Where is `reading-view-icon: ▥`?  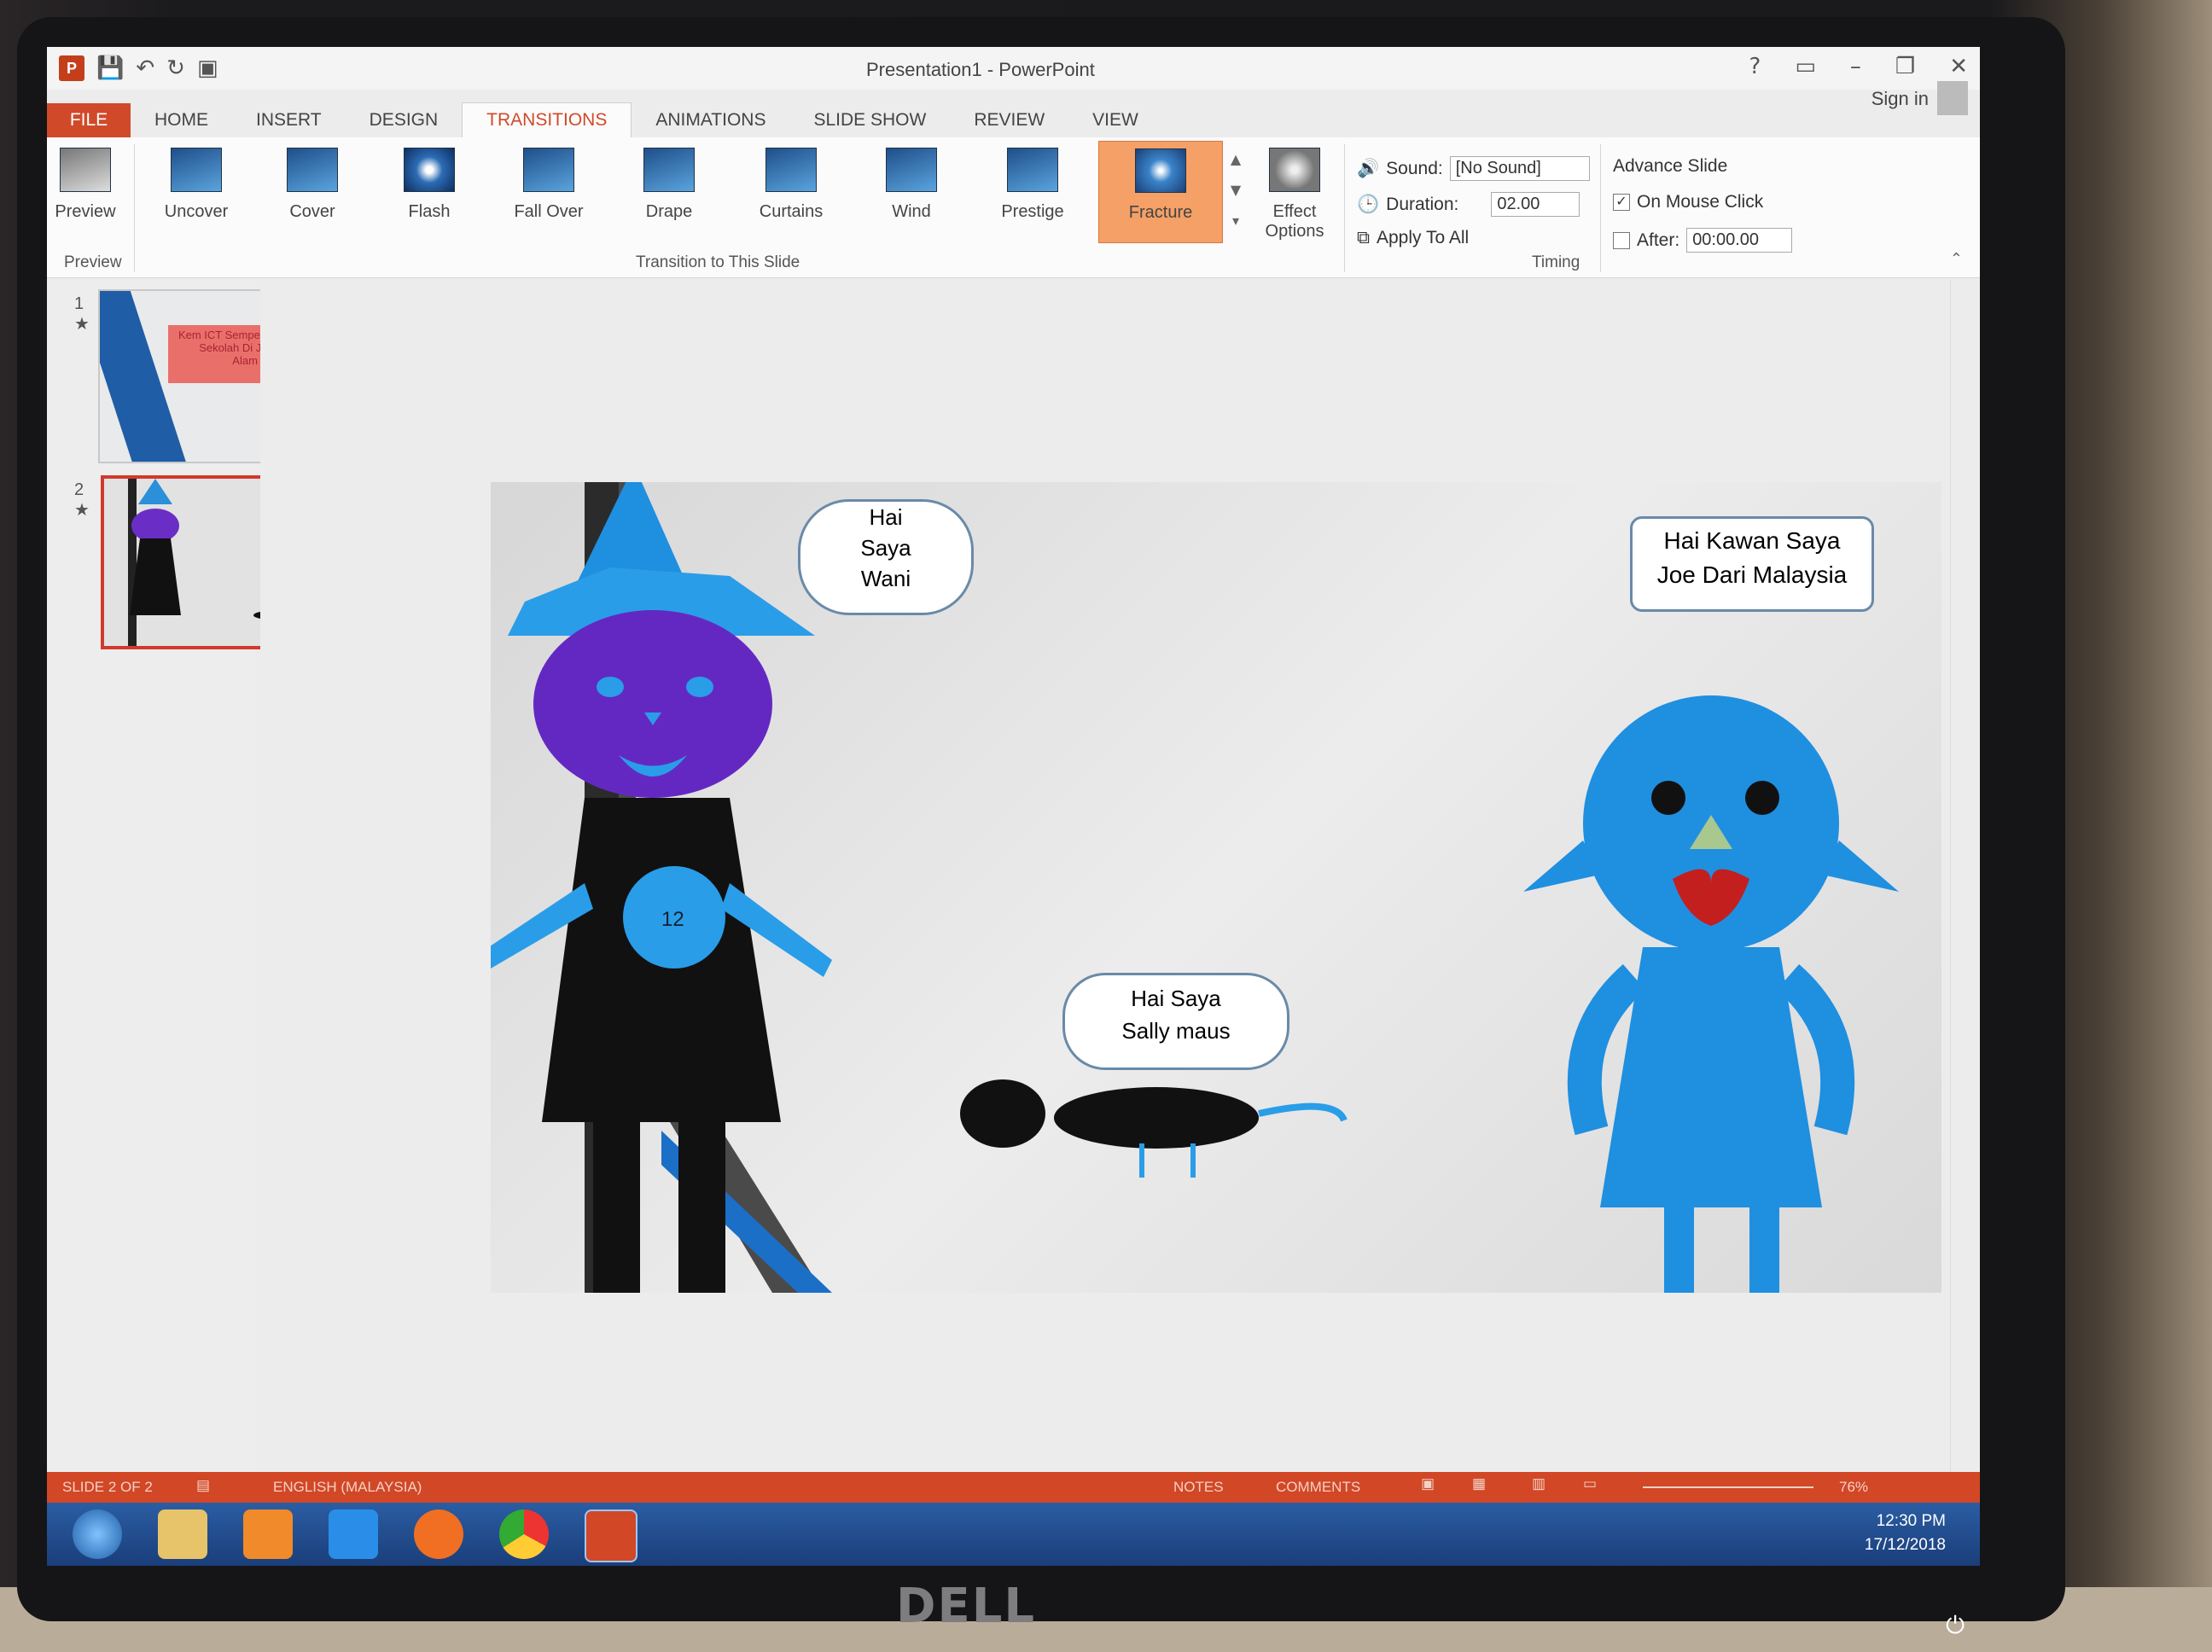 reading-view-icon: ▥ is located at coordinates (1538, 1483).